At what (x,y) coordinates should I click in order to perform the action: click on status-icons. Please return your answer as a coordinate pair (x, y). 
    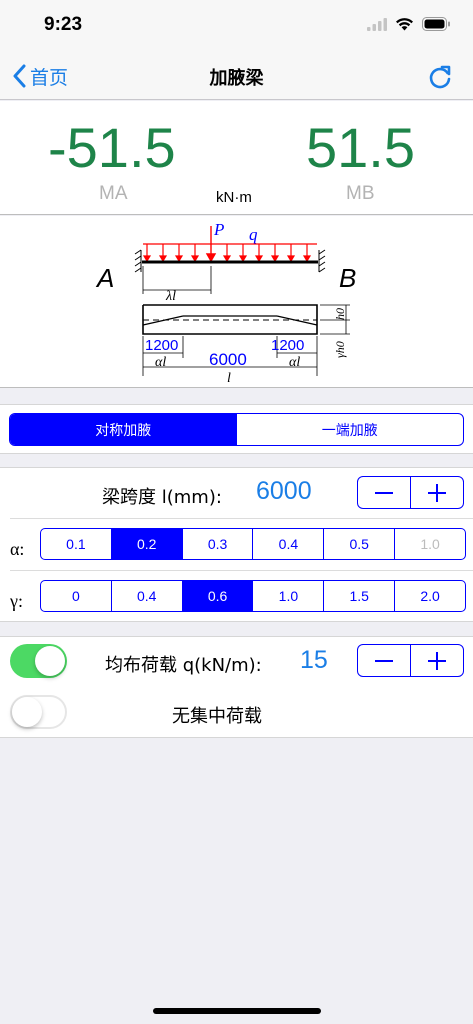
    Looking at the image, I should click on (409, 25).